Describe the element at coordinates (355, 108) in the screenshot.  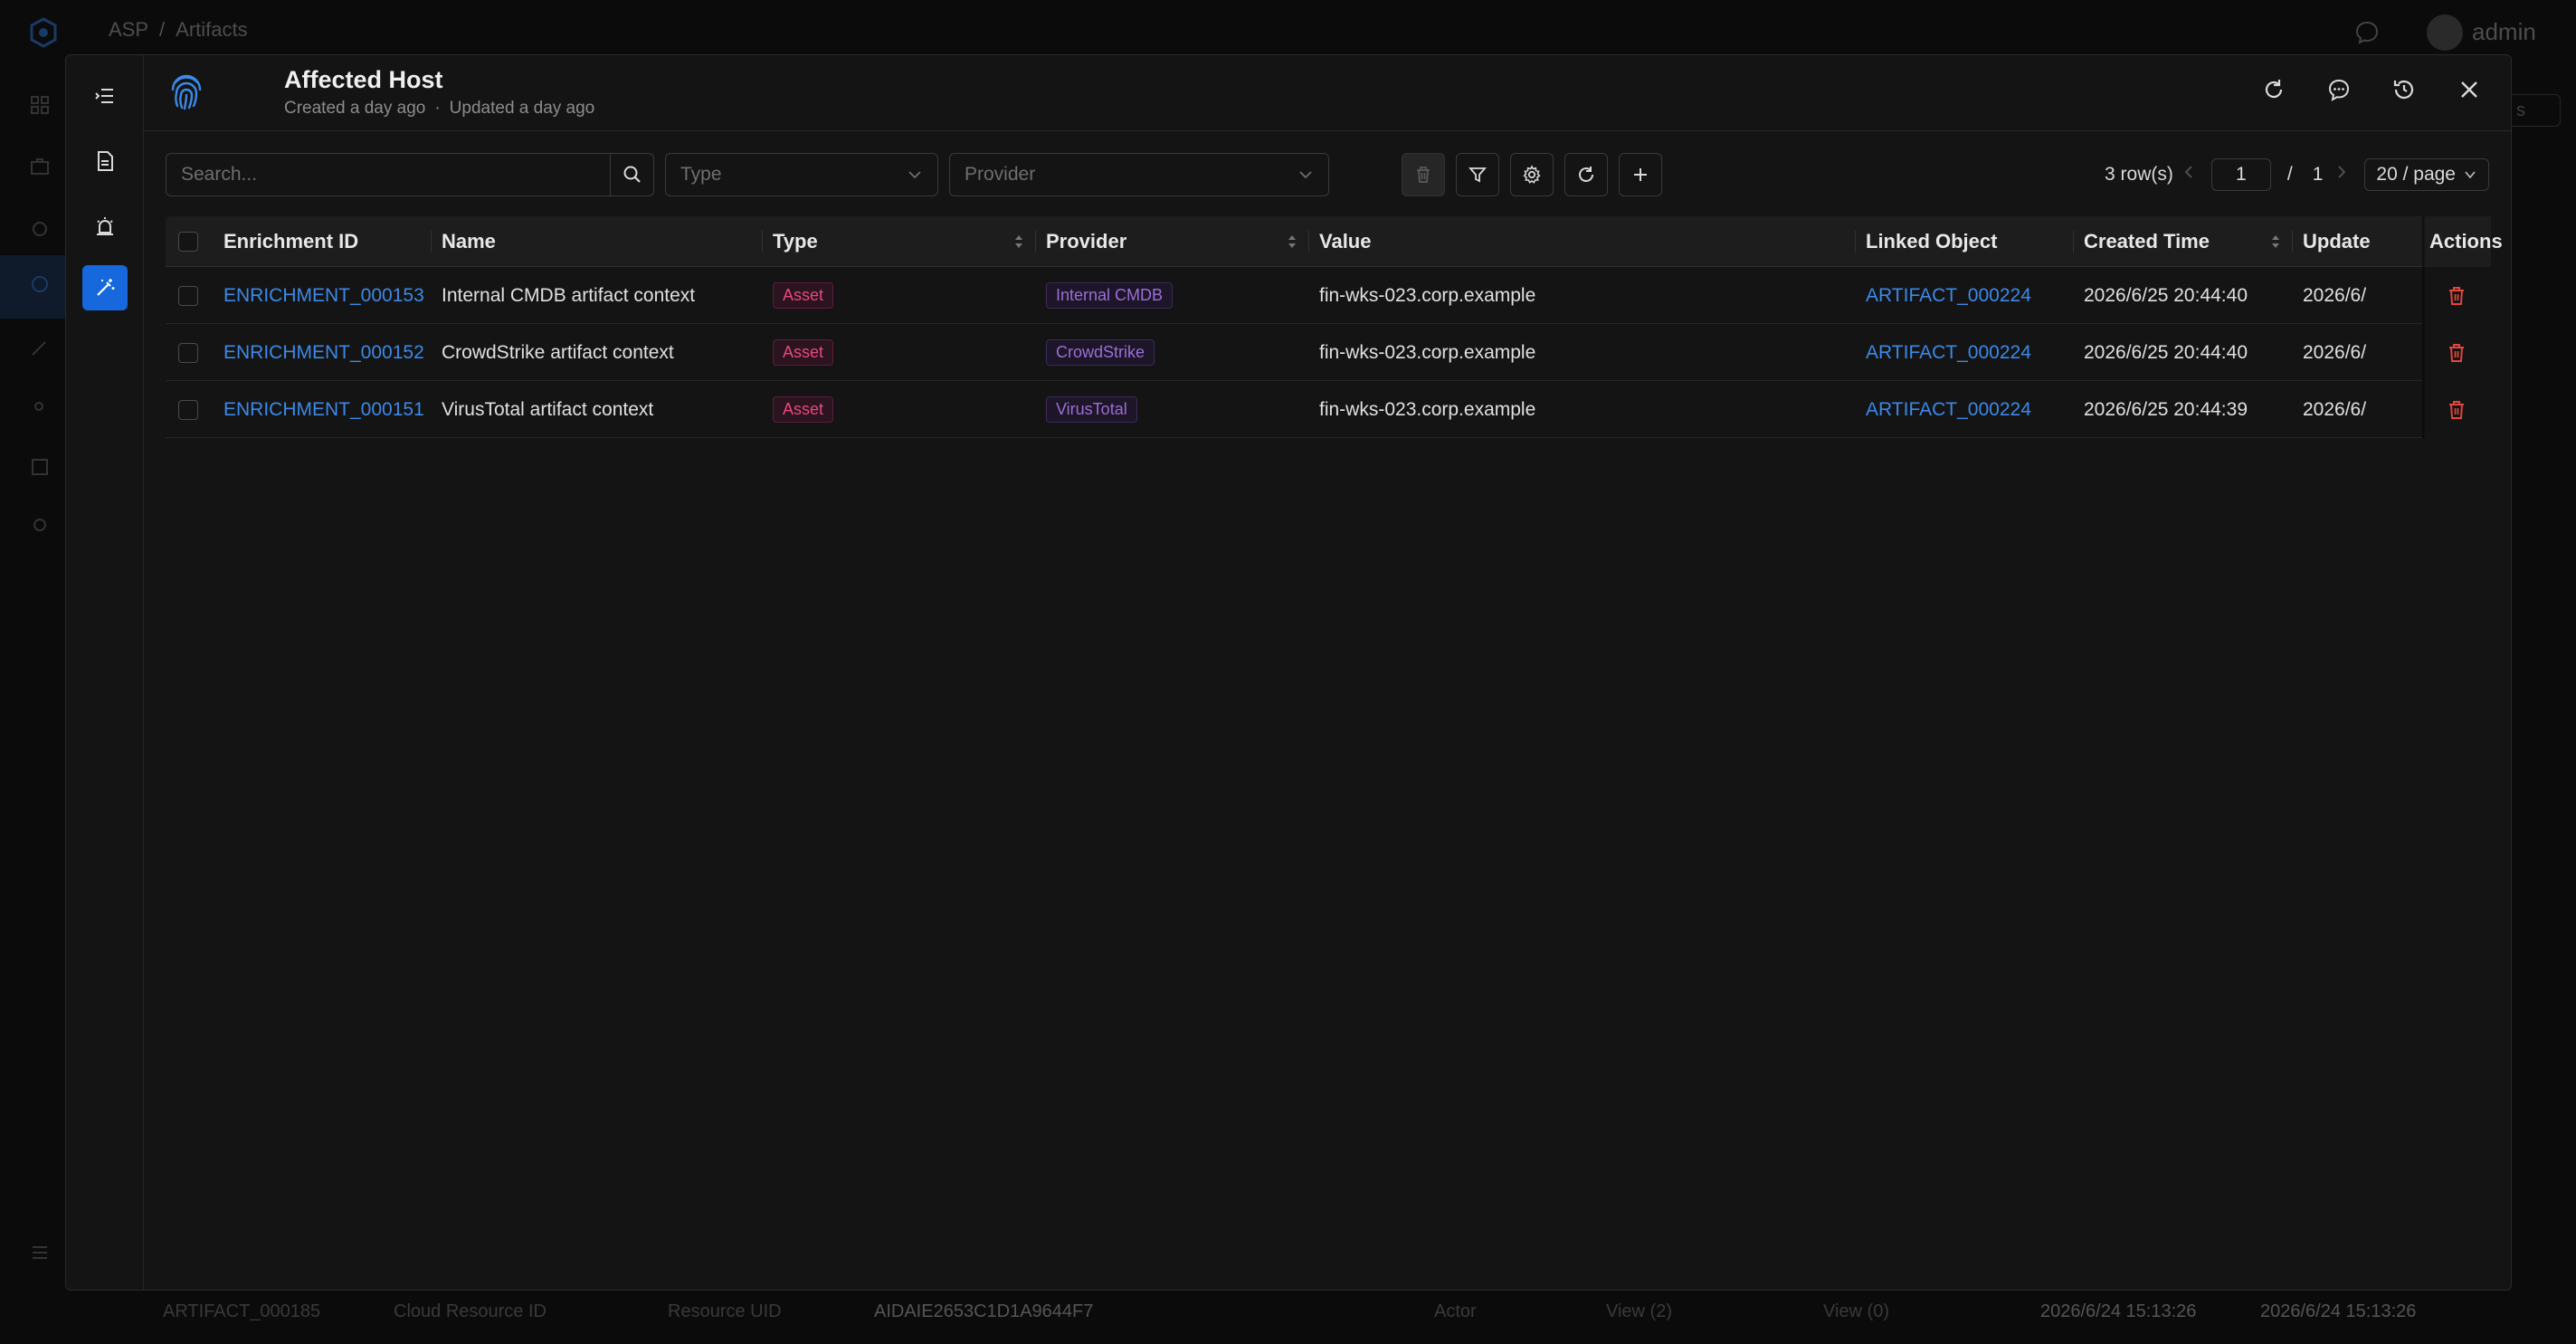
I see `created-text: Created a day ago` at that location.